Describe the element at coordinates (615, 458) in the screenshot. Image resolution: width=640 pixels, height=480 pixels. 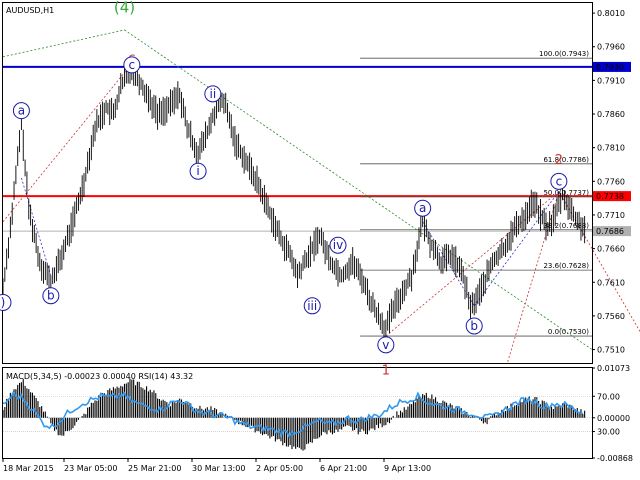
I see `ind-ytick-label-4: -0.00868` at that location.